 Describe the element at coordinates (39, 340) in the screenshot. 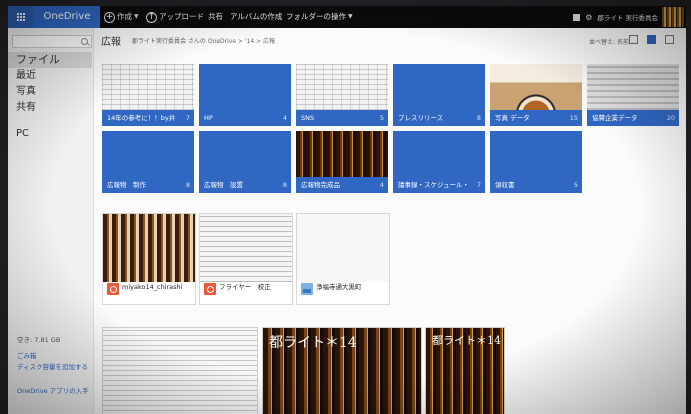

I see `storage-info: 空き: 7.81 GB` at that location.